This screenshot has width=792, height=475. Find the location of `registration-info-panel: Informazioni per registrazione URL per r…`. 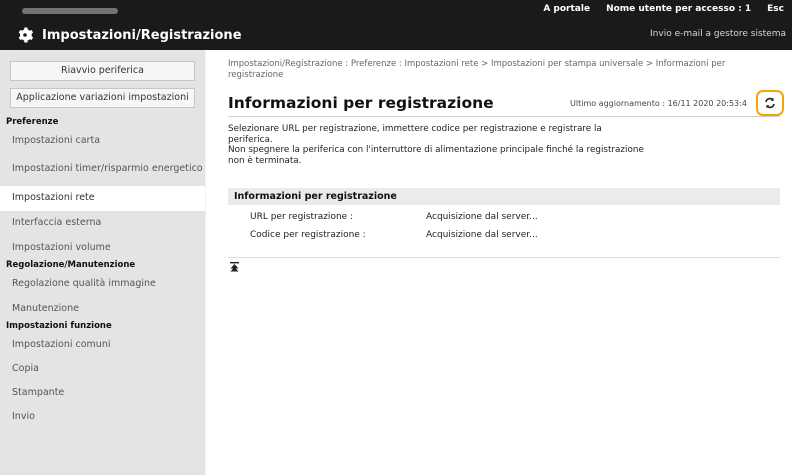

registration-info-panel: Informazioni per registrazione URL per r… is located at coordinates (504, 223).